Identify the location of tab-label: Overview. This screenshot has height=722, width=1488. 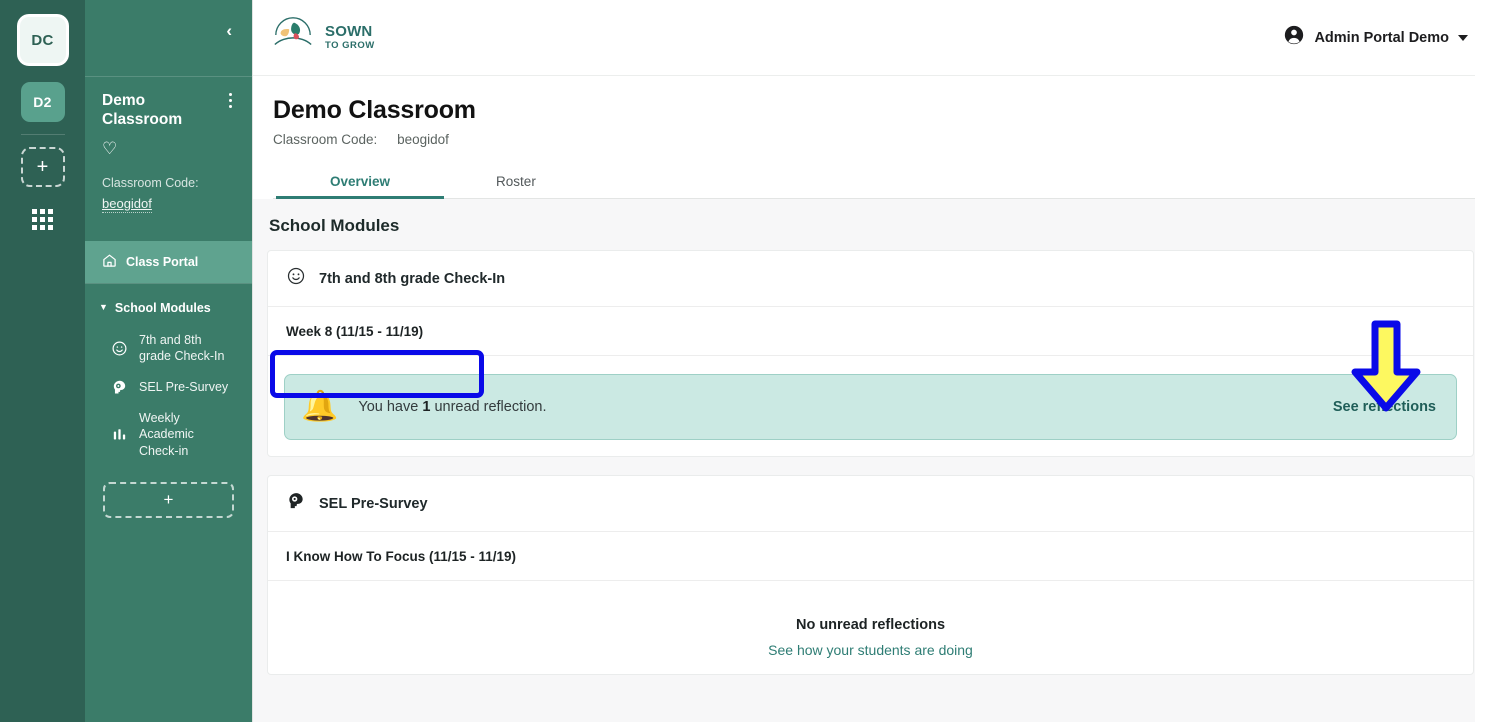
(360, 181).